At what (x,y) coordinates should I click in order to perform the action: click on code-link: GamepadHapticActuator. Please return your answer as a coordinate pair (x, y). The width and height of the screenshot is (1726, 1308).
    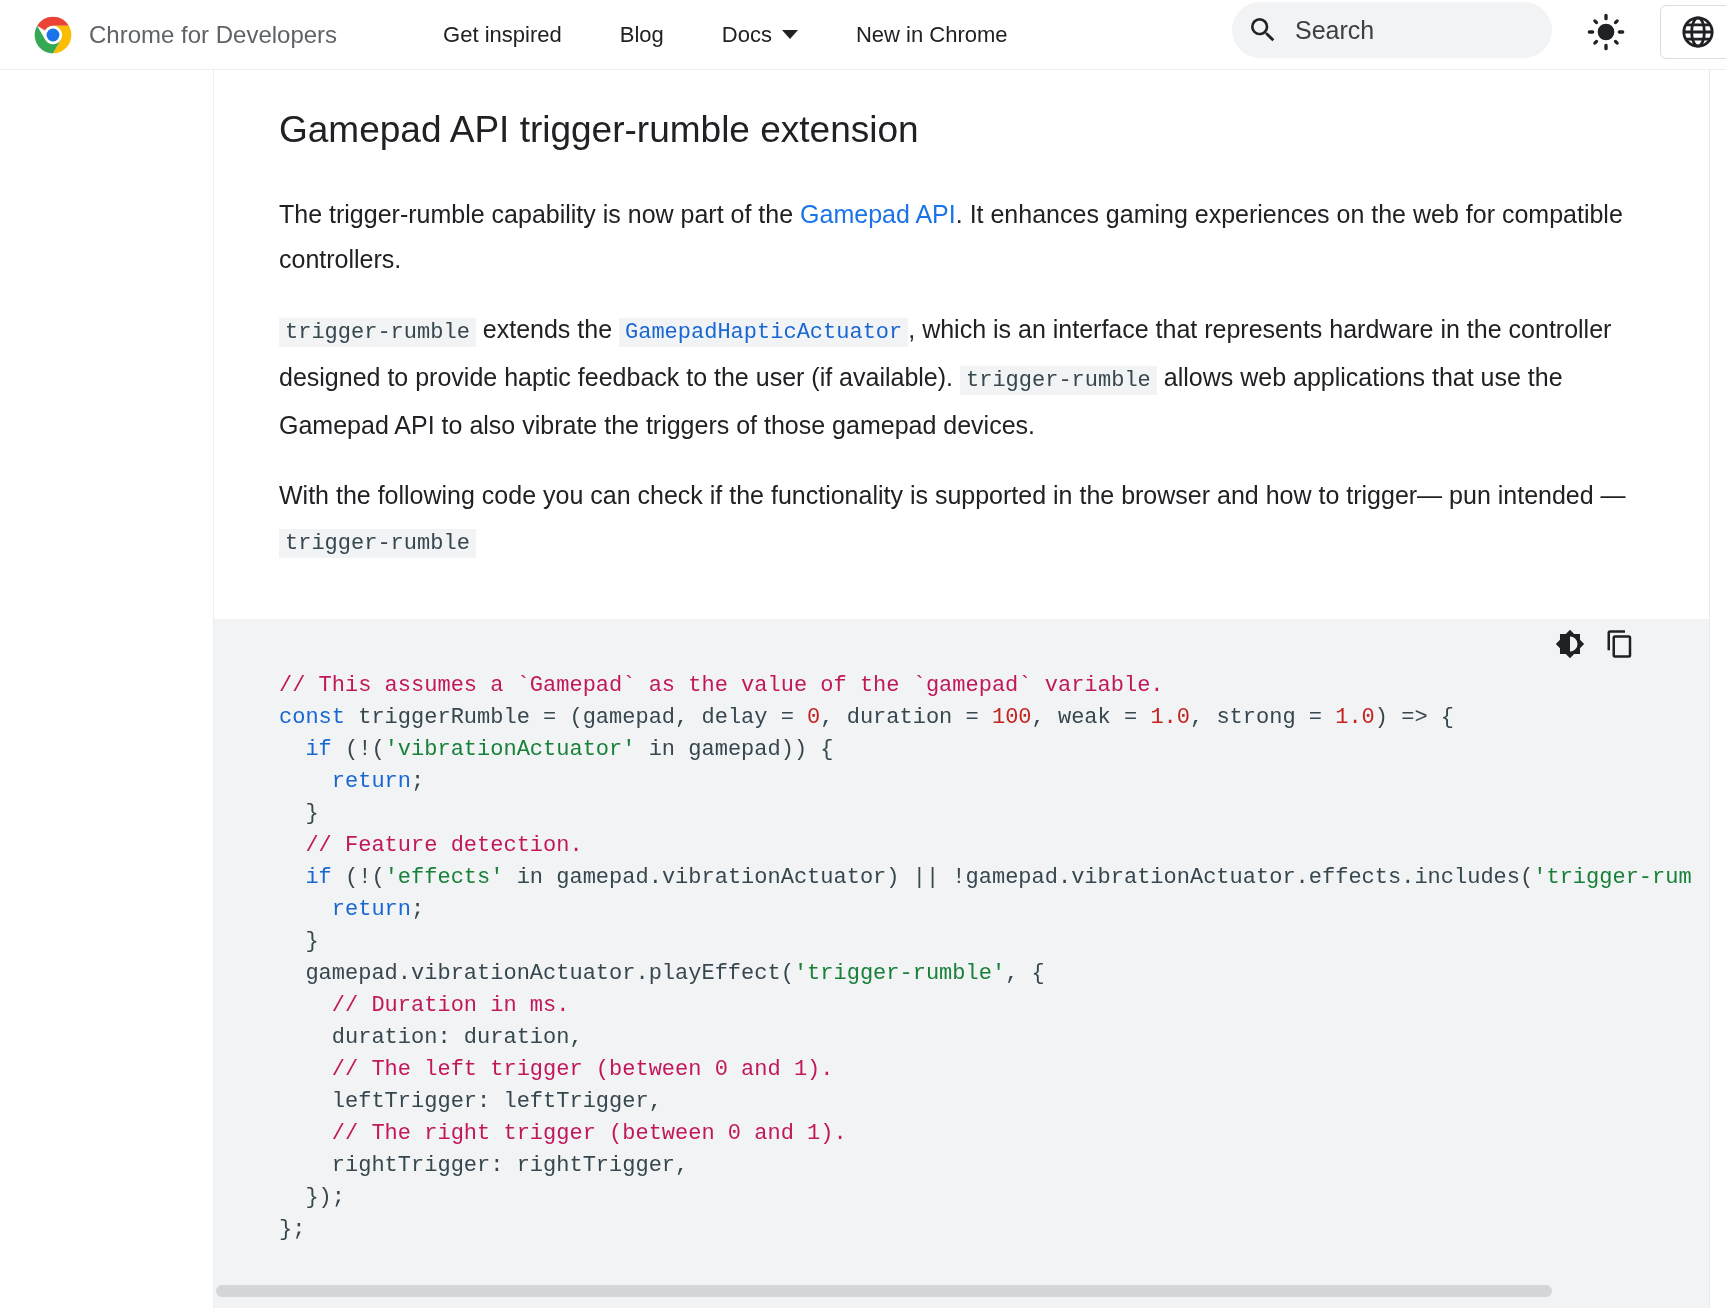
    Looking at the image, I should click on (764, 332).